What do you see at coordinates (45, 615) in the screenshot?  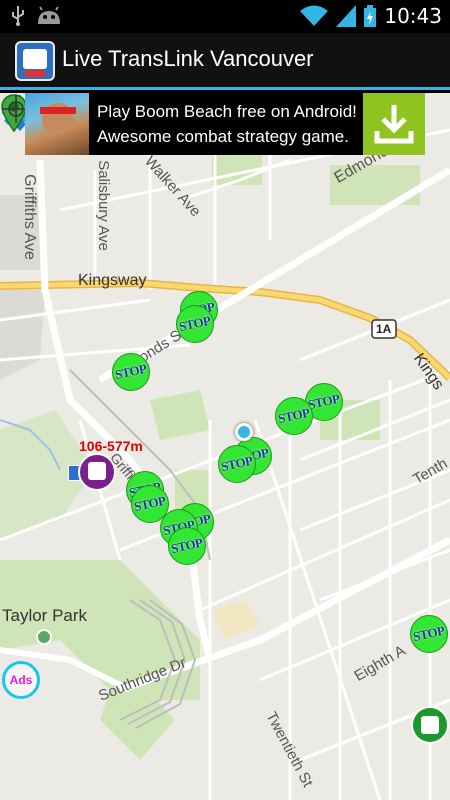 I see `park-label-taylor: Taylor Park` at bounding box center [45, 615].